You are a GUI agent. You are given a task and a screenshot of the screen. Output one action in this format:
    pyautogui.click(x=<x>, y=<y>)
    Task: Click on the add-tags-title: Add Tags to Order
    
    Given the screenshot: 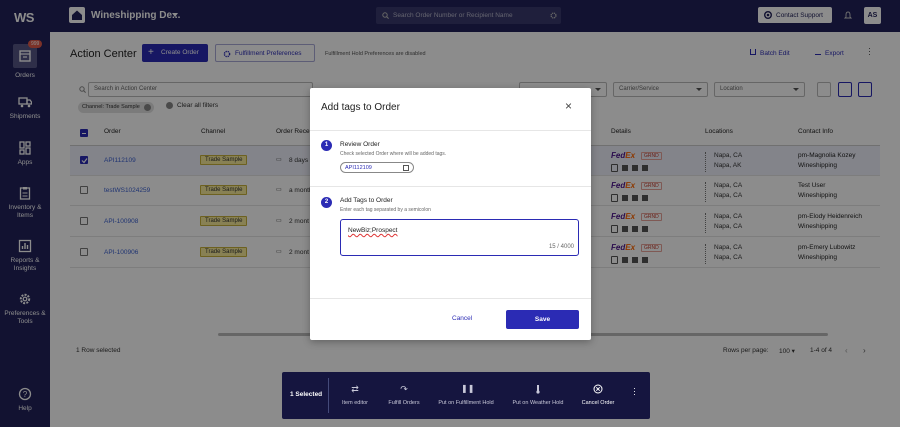 What is the action you would take?
    pyautogui.click(x=366, y=200)
    